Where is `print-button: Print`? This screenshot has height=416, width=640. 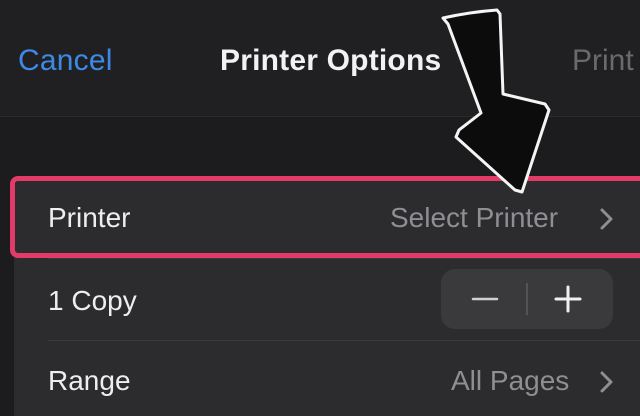
print-button: Print is located at coordinates (603, 61).